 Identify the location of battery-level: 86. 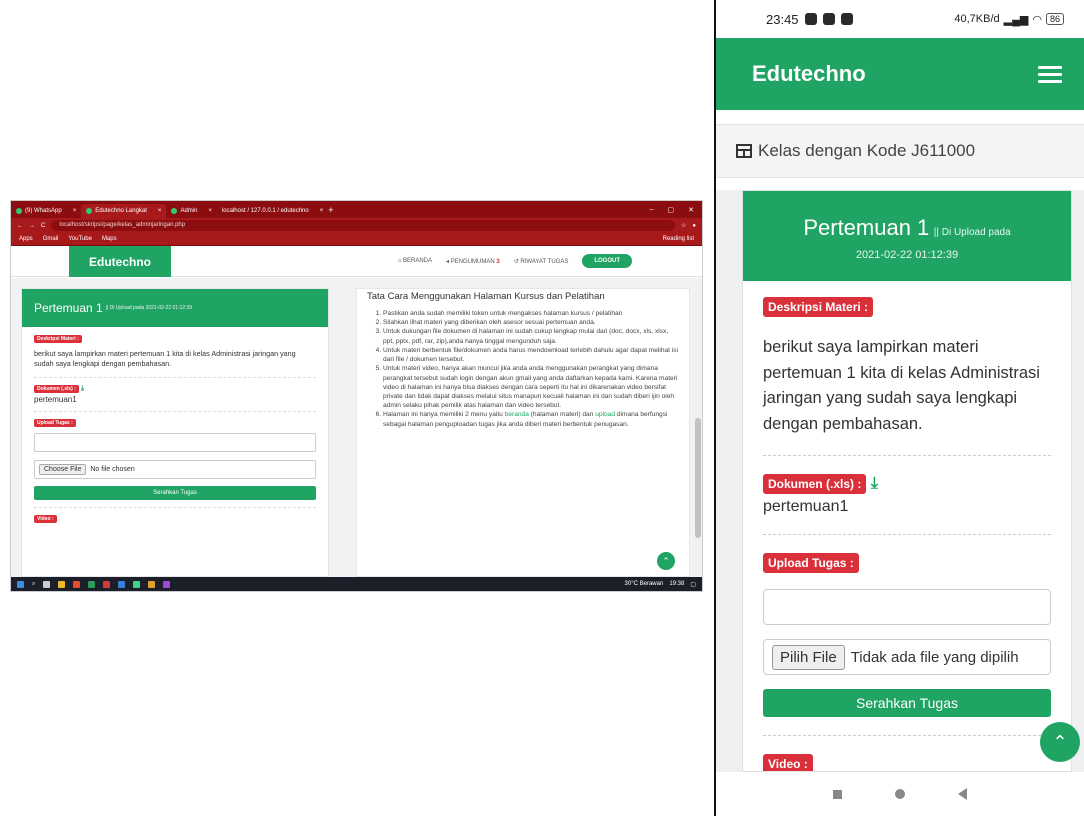
(1054, 19).